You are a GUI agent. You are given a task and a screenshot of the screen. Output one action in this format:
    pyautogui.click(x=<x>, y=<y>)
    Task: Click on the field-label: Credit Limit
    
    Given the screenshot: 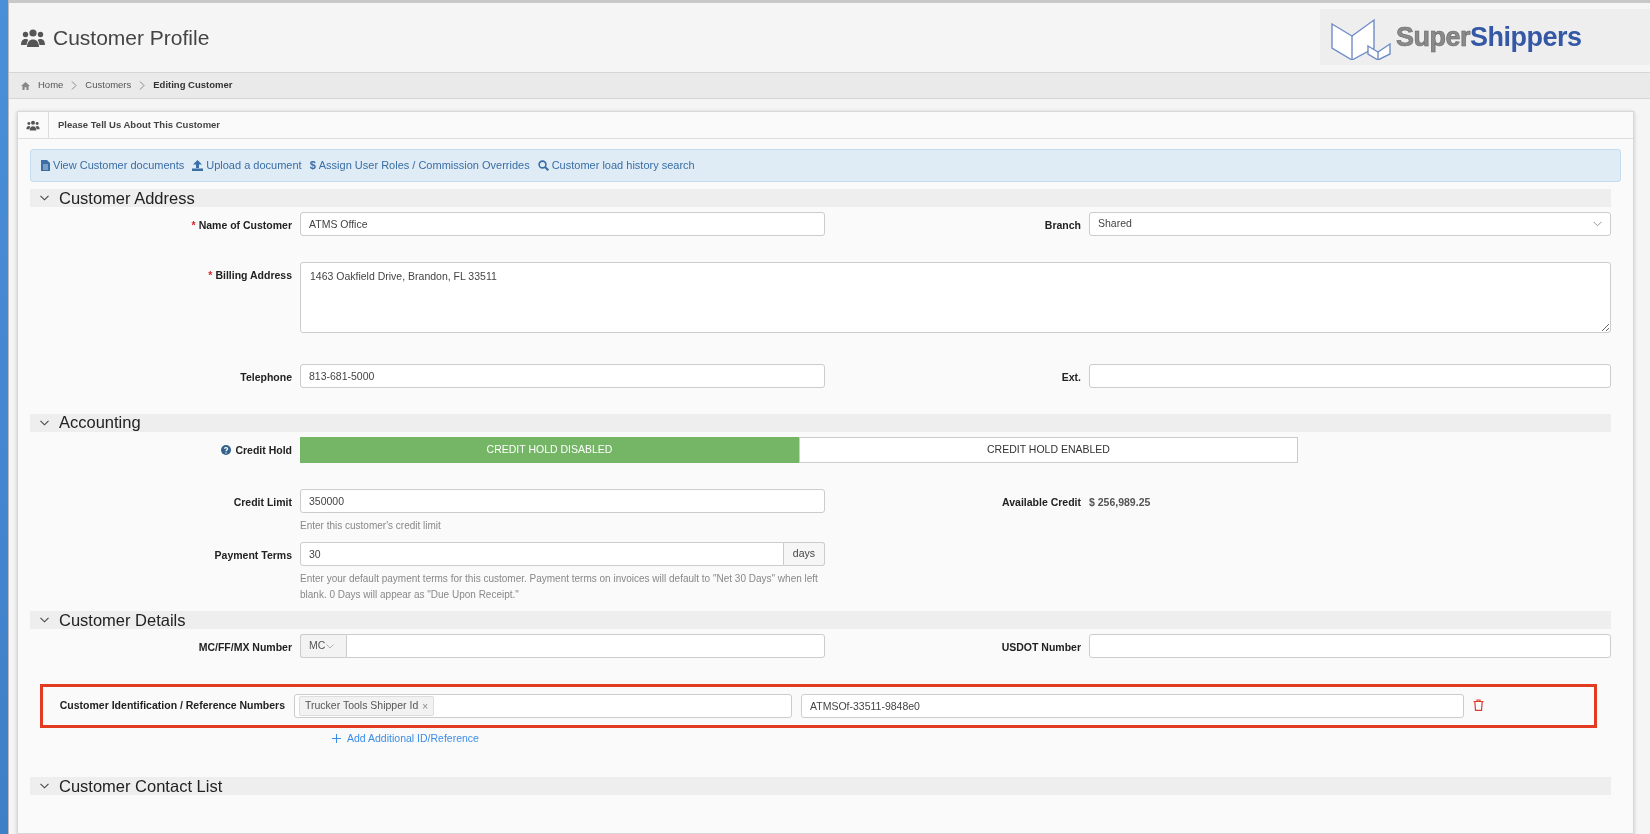 What is the action you would take?
    pyautogui.click(x=262, y=502)
    